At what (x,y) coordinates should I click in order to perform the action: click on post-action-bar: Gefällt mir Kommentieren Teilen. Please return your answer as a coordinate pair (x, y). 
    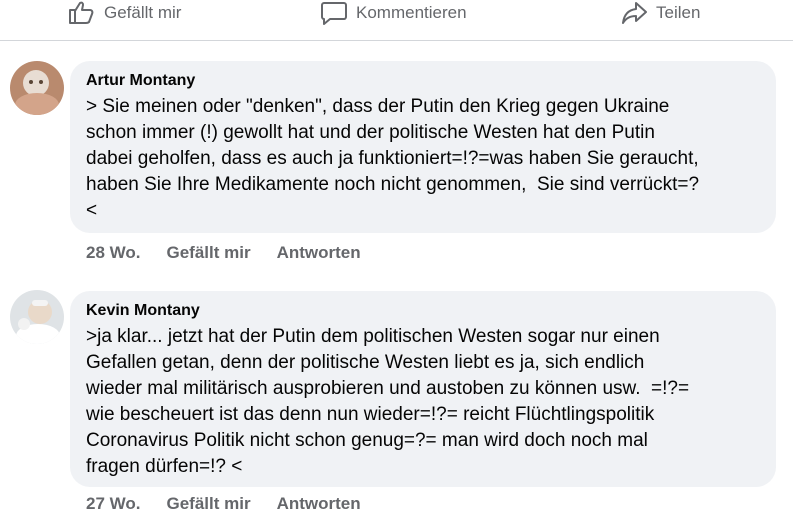
    Looking at the image, I should click on (396, 20).